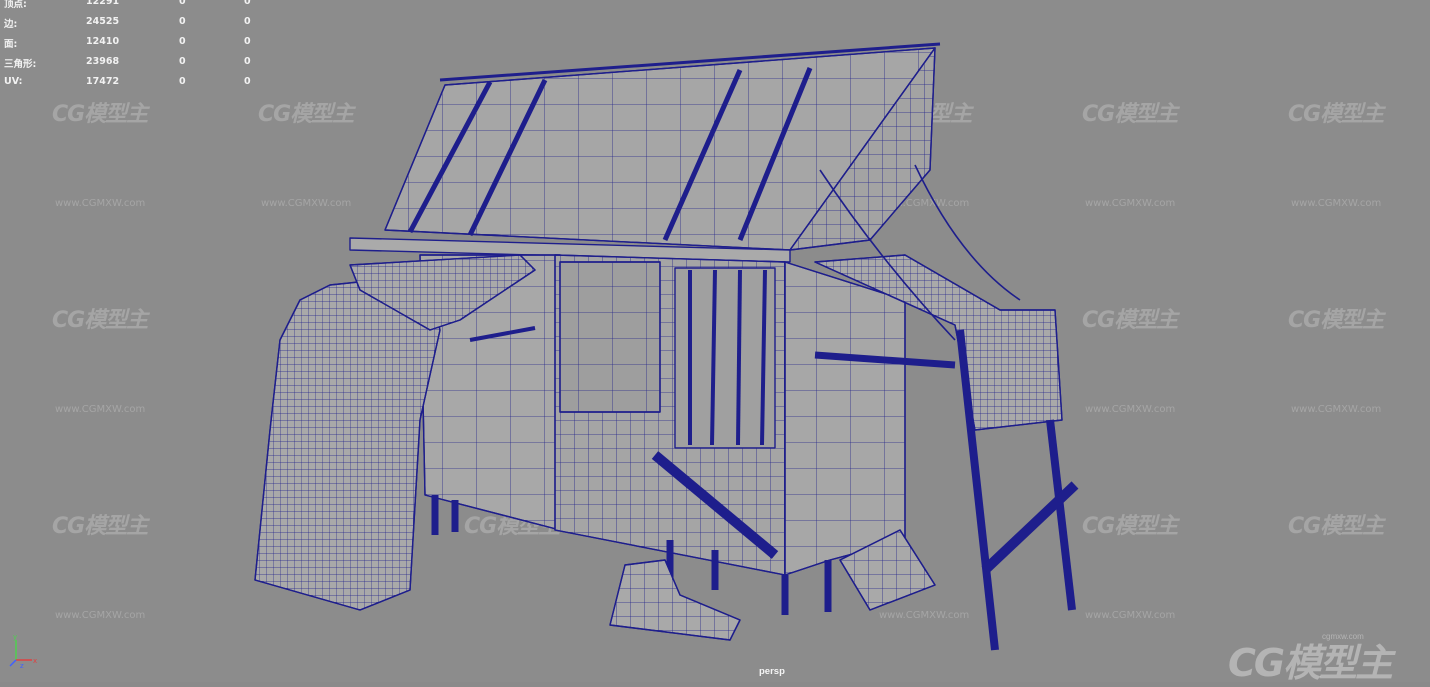  I want to click on stat-label: 三角形:, so click(20, 64).